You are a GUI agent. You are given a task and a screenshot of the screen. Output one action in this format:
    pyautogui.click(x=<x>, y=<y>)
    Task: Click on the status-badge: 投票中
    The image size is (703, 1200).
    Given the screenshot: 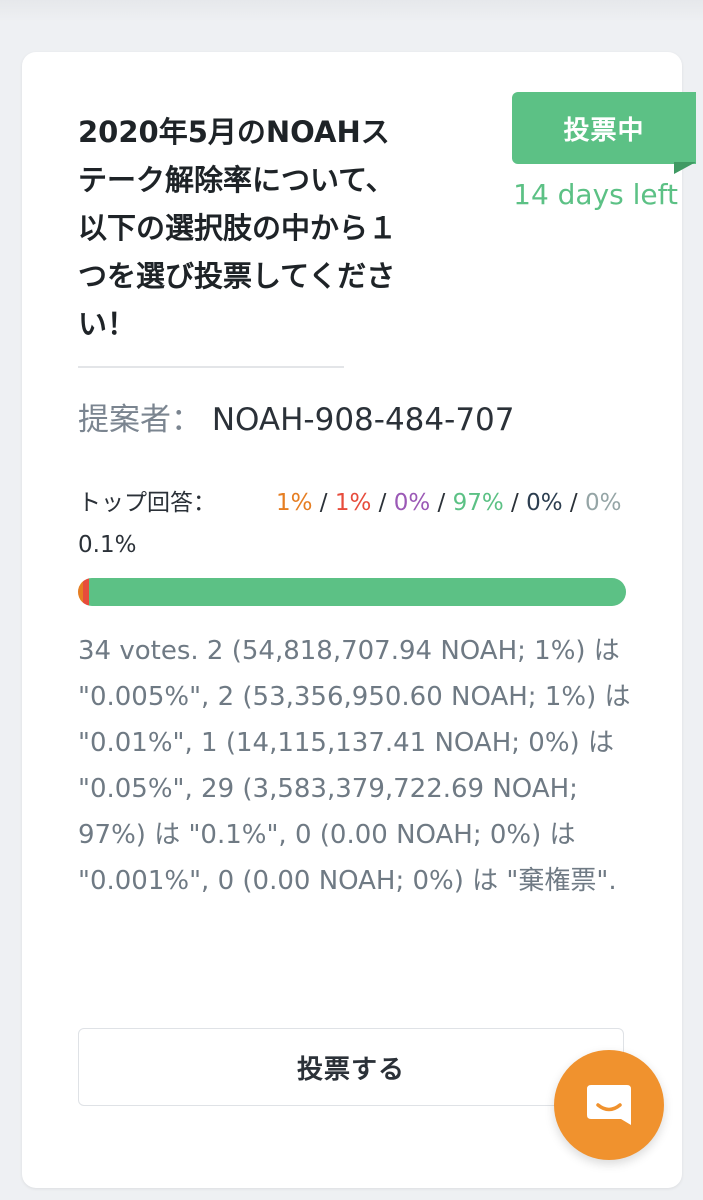 What is the action you would take?
    pyautogui.click(x=604, y=128)
    